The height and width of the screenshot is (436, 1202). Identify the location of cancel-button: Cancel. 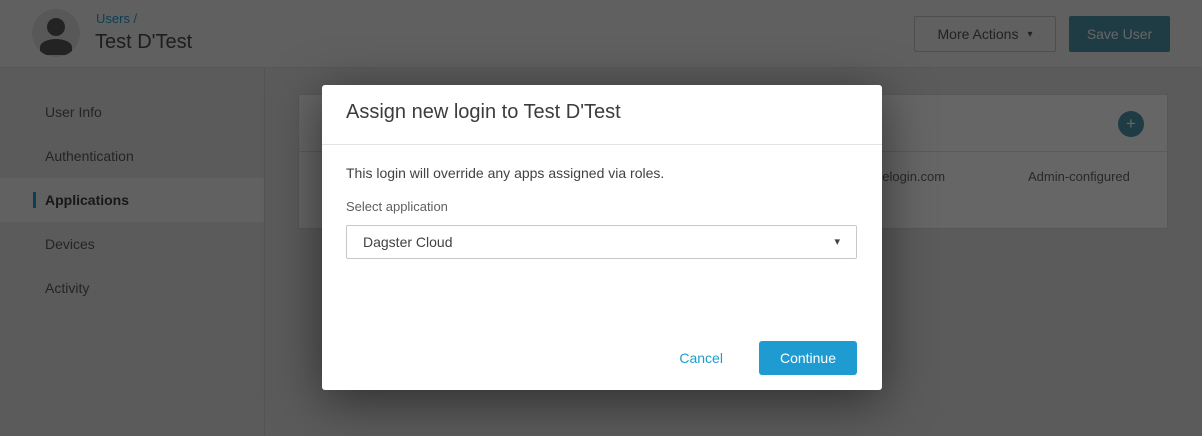
(701, 358).